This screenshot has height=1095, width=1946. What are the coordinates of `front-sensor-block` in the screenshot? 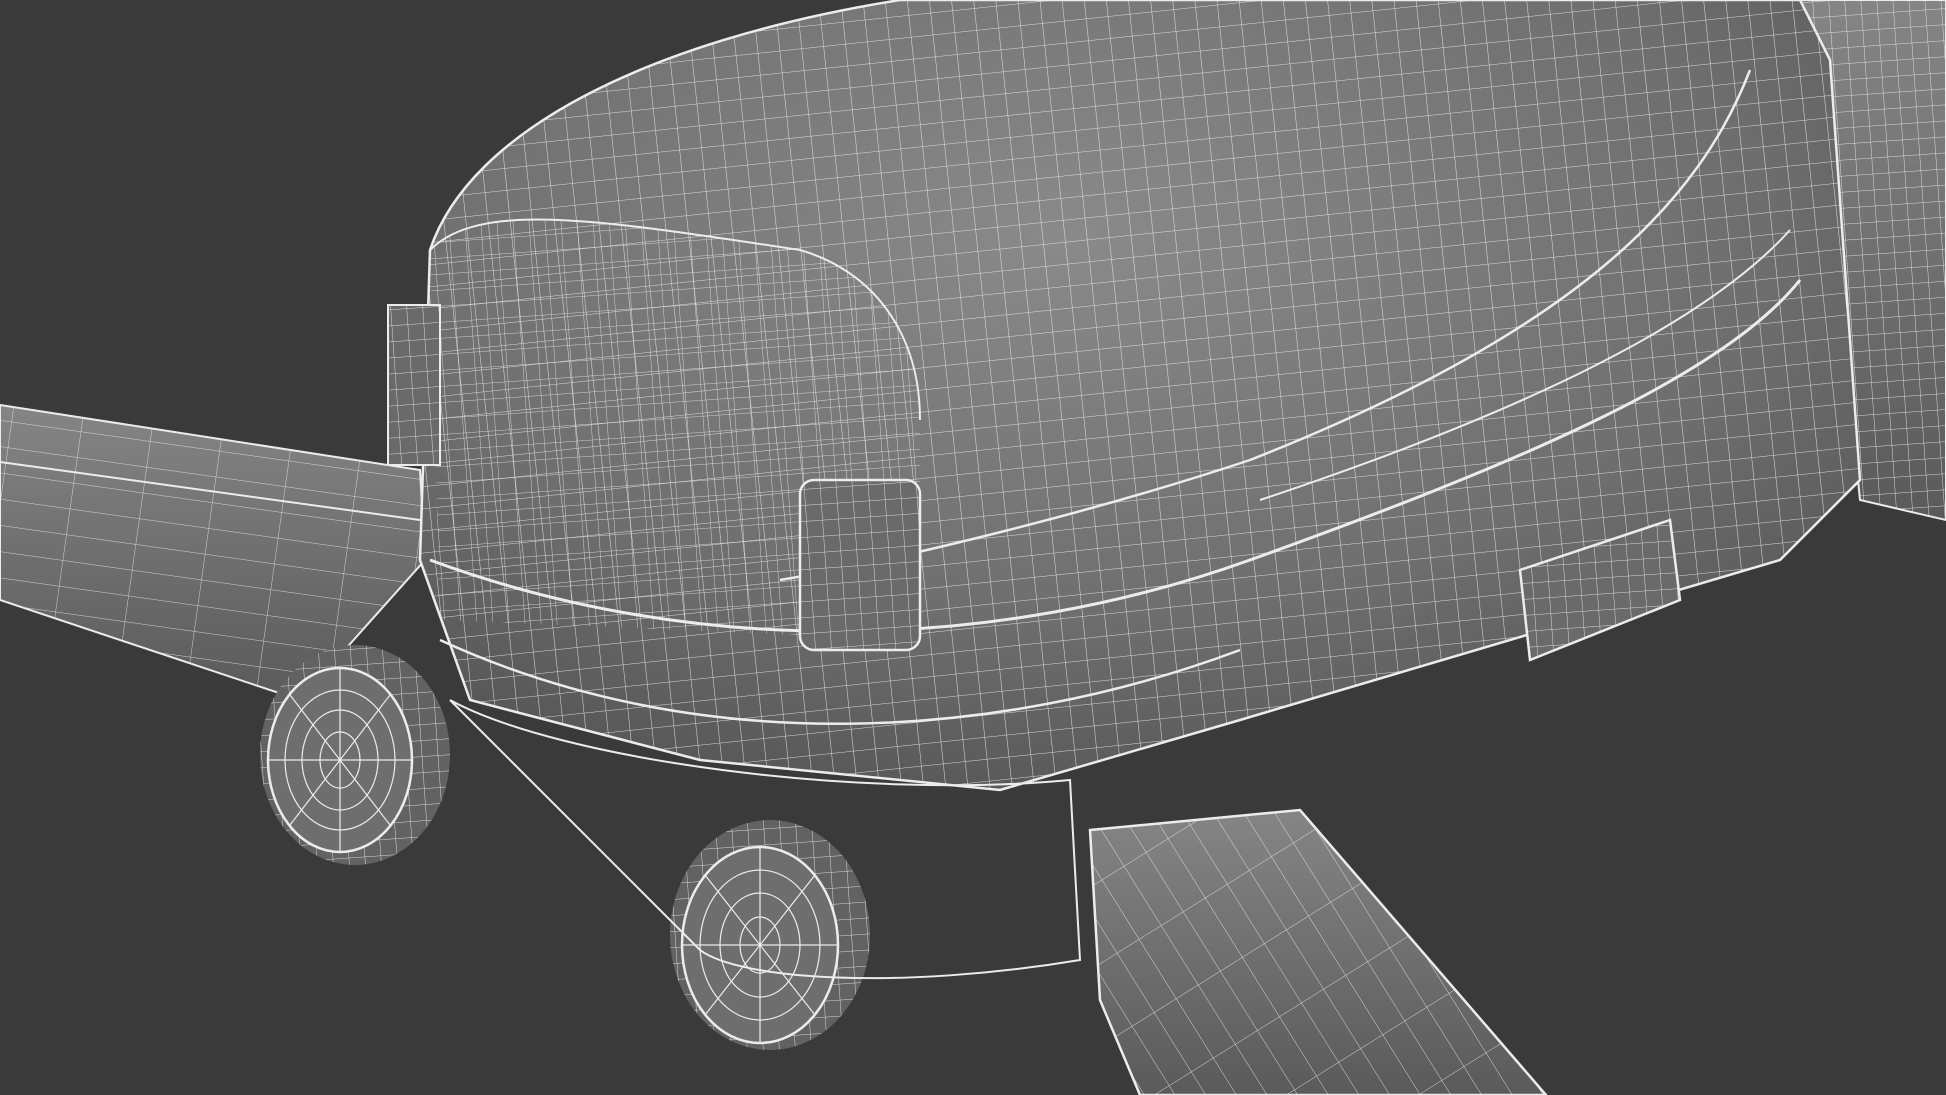 It's located at (860, 565).